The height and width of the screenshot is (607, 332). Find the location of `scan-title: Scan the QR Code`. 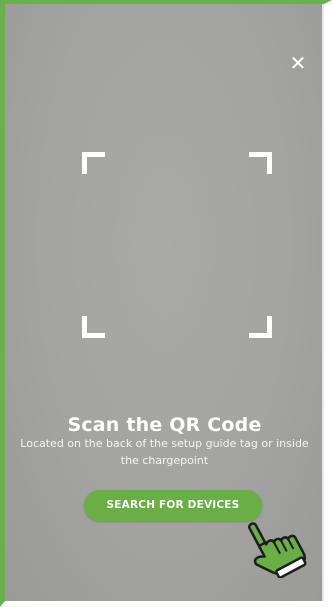

scan-title: Scan the QR Code is located at coordinates (164, 425).